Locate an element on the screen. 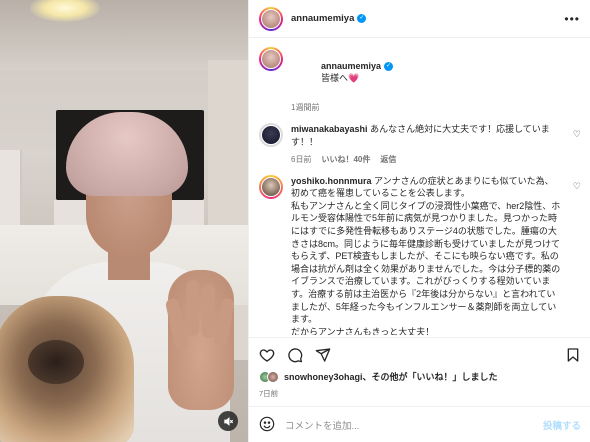 The image size is (590, 442). pink-heart-emoji: 💗 is located at coordinates (354, 78).